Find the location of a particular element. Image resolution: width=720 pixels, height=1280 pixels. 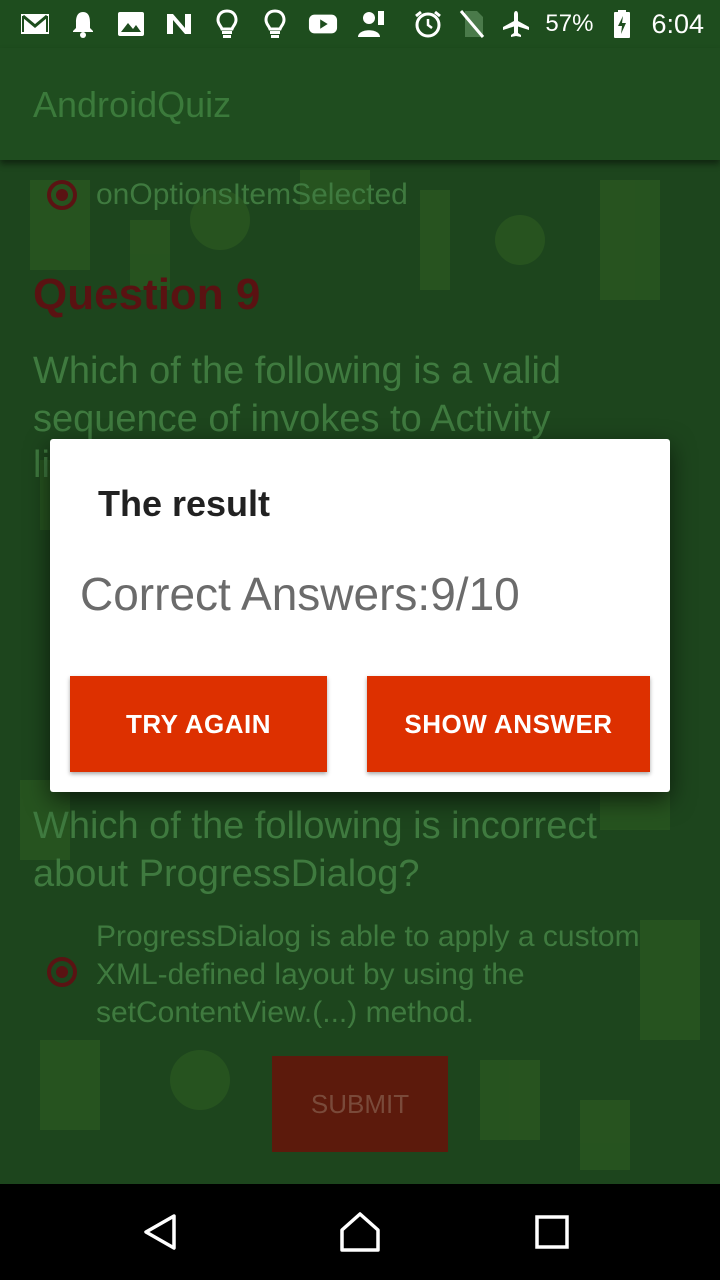

question-9-text-line1: Which of the following is a valid is located at coordinates (297, 371).